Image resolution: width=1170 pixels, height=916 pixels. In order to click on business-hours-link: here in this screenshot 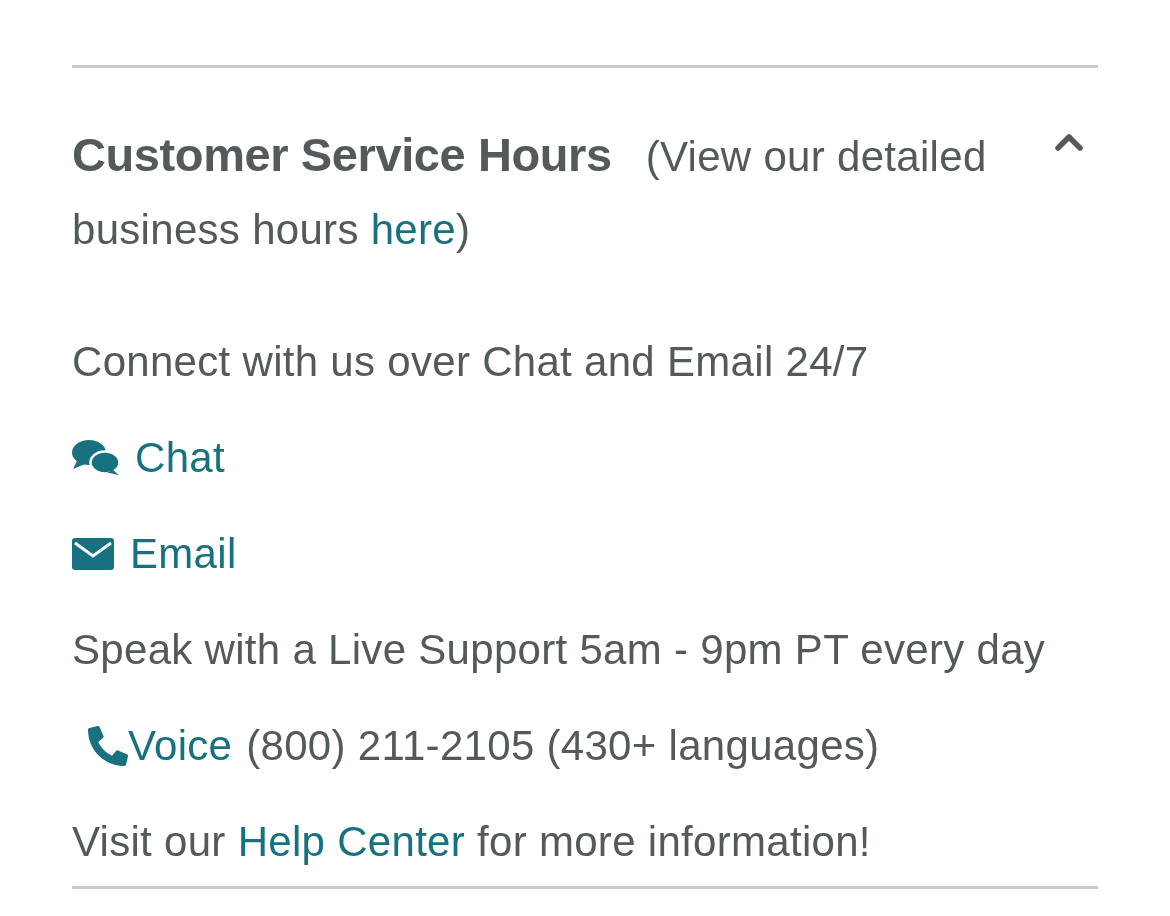, I will do `click(413, 229)`.